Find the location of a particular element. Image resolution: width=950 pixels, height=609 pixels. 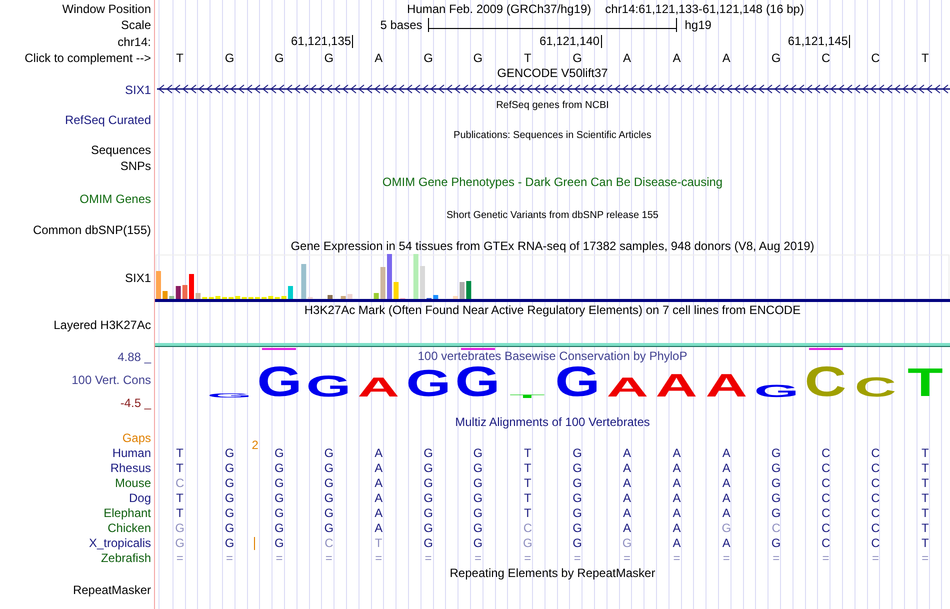

track-label: Dog is located at coordinates (139, 497).